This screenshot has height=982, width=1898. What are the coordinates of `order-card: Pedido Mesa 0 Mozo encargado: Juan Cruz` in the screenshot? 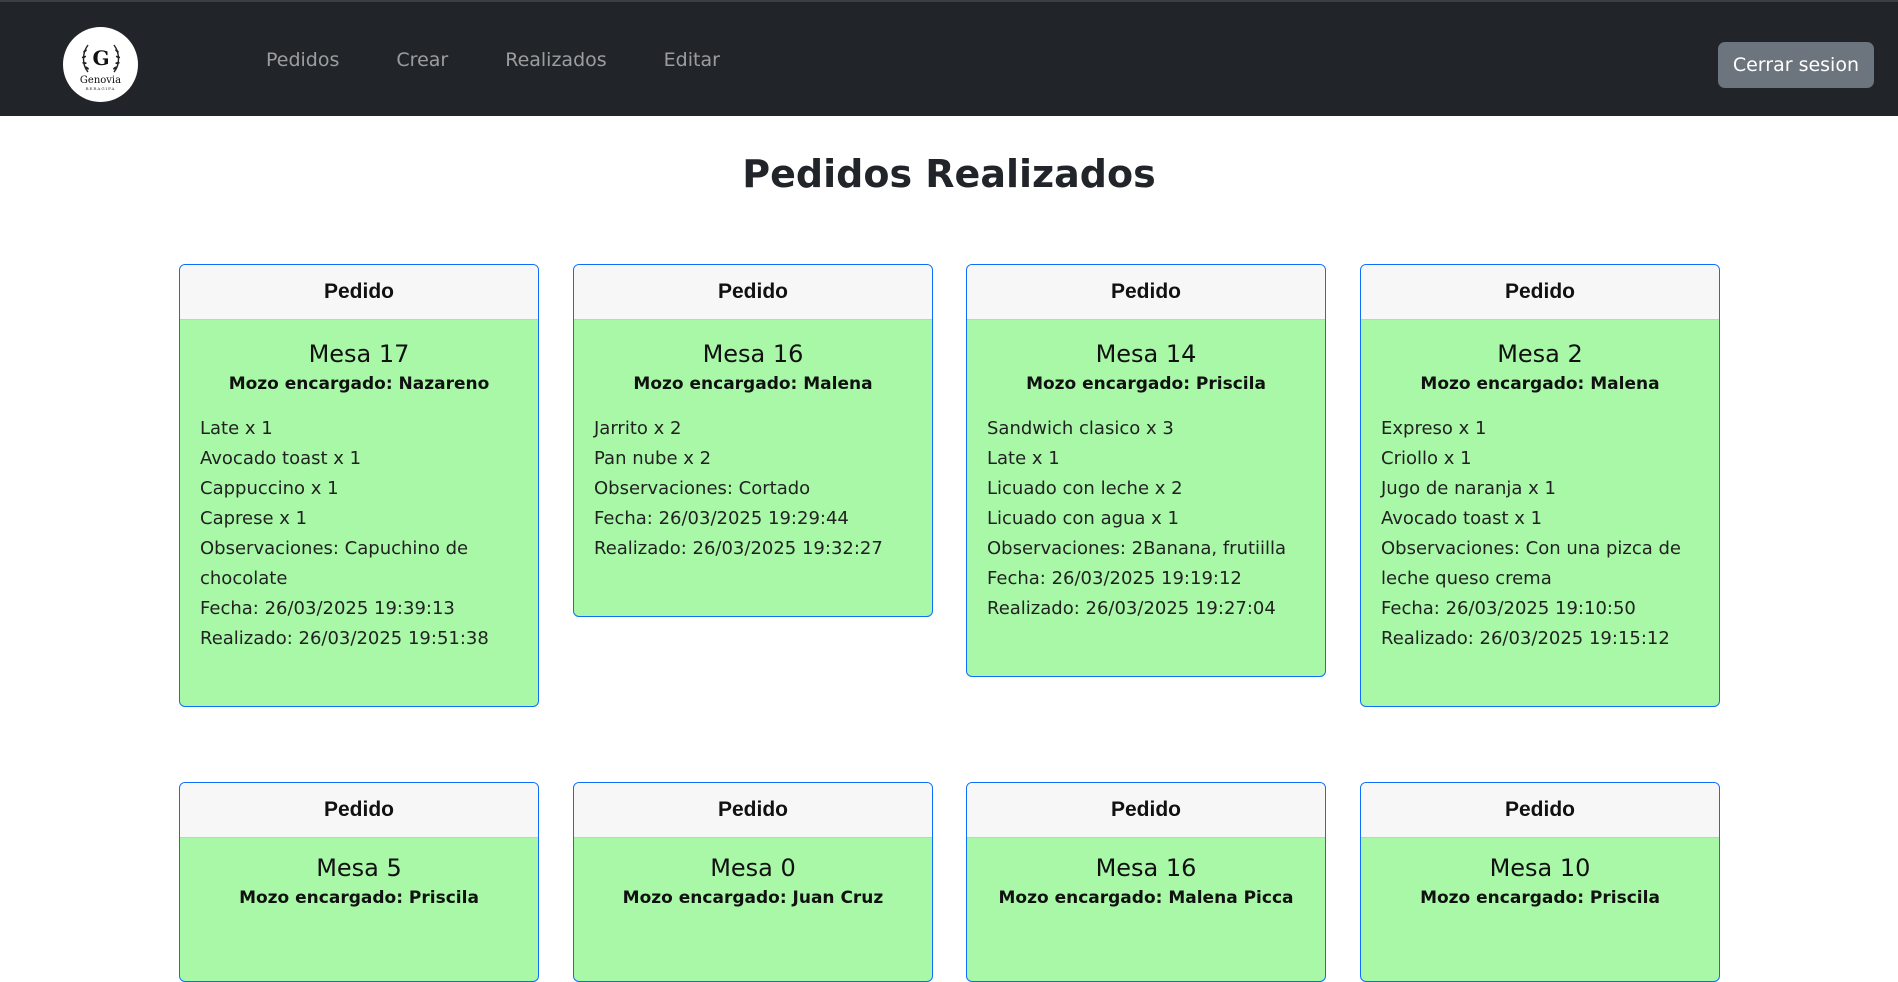 It's located at (753, 882).